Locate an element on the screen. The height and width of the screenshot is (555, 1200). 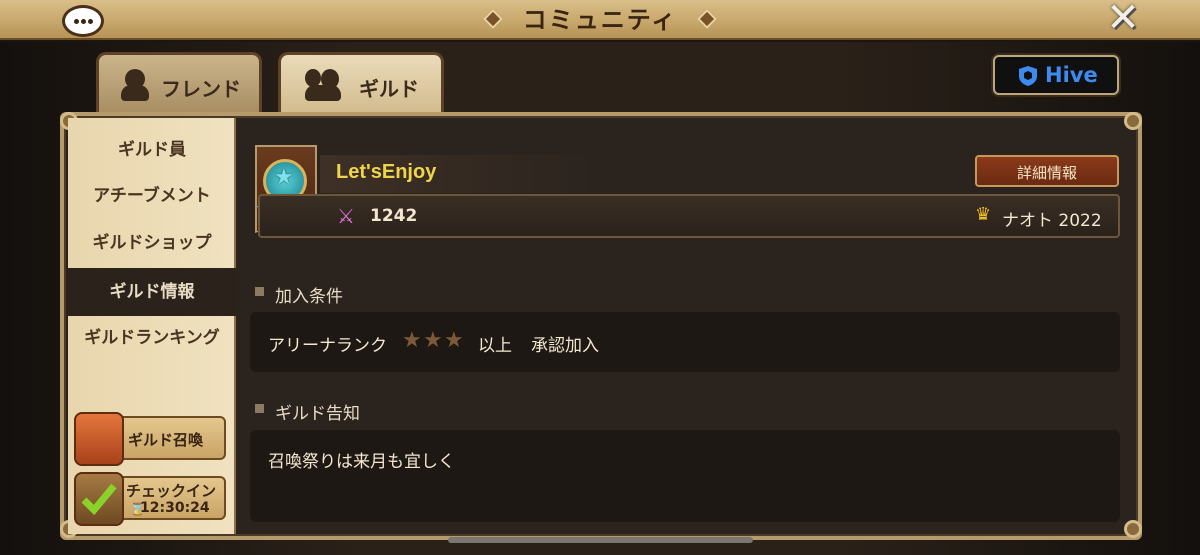
sidebar-item-guild-info: ギルド情報 is located at coordinates (152, 292).